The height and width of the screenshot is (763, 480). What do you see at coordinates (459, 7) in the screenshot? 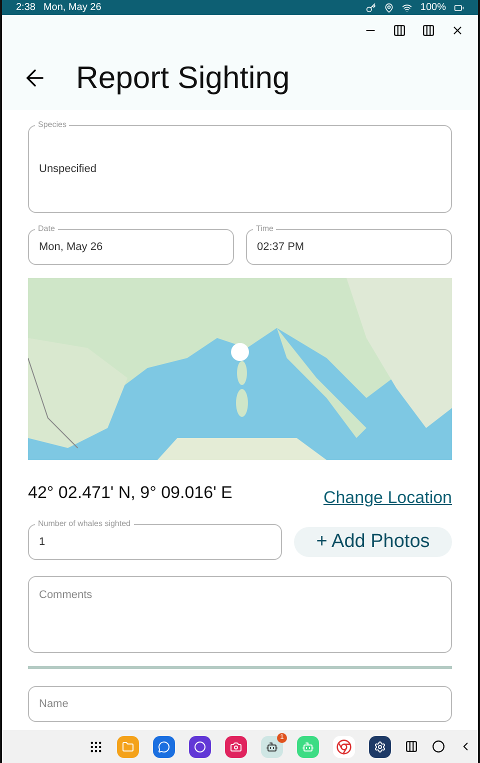
I see `battery-icon` at bounding box center [459, 7].